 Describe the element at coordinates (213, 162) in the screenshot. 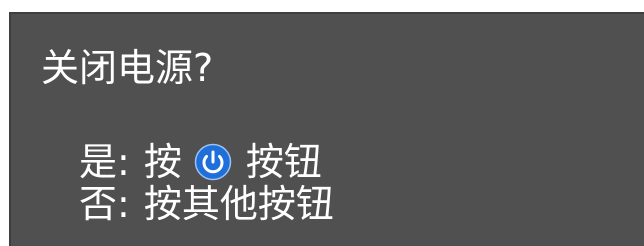

I see `power-icon` at that location.